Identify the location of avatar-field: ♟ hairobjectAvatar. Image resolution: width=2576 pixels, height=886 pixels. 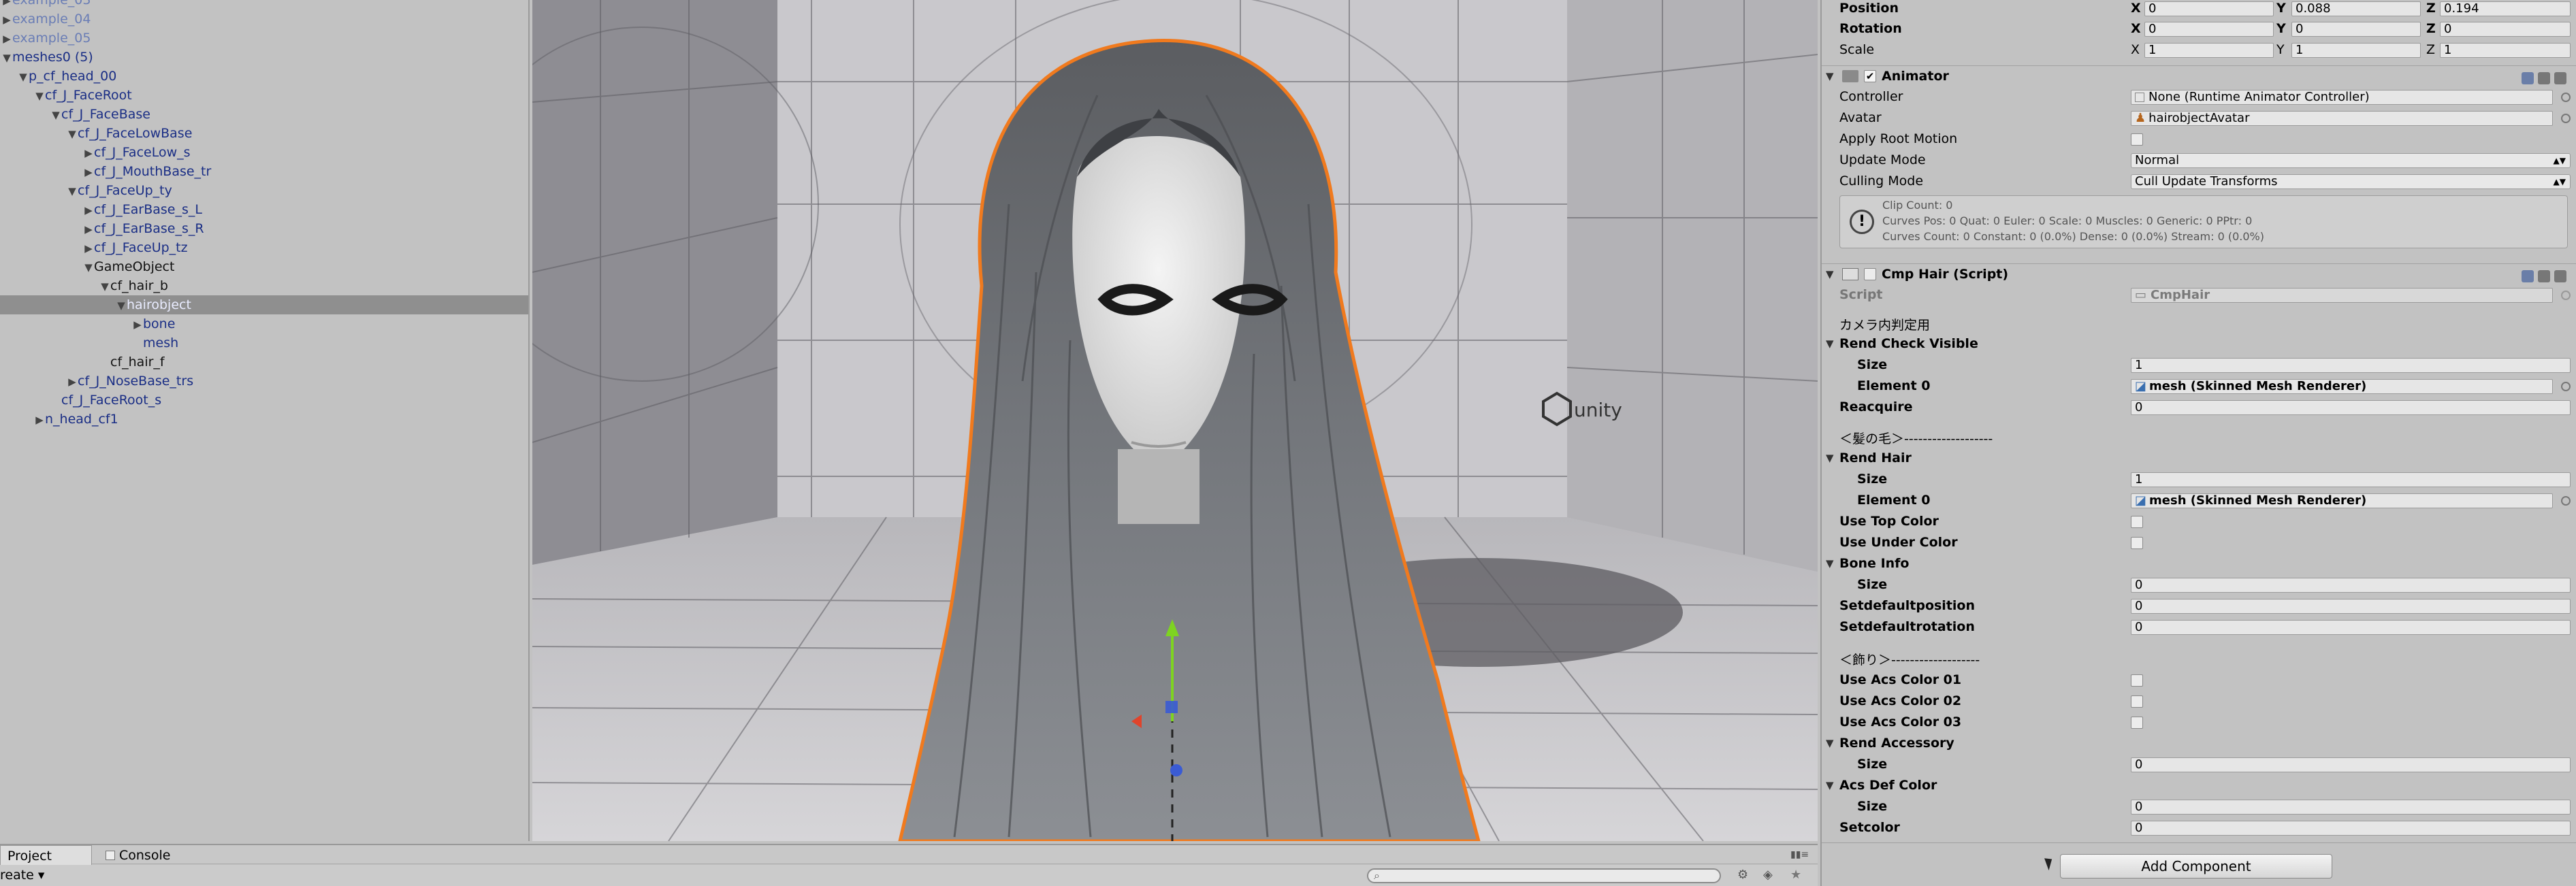
(2342, 118).